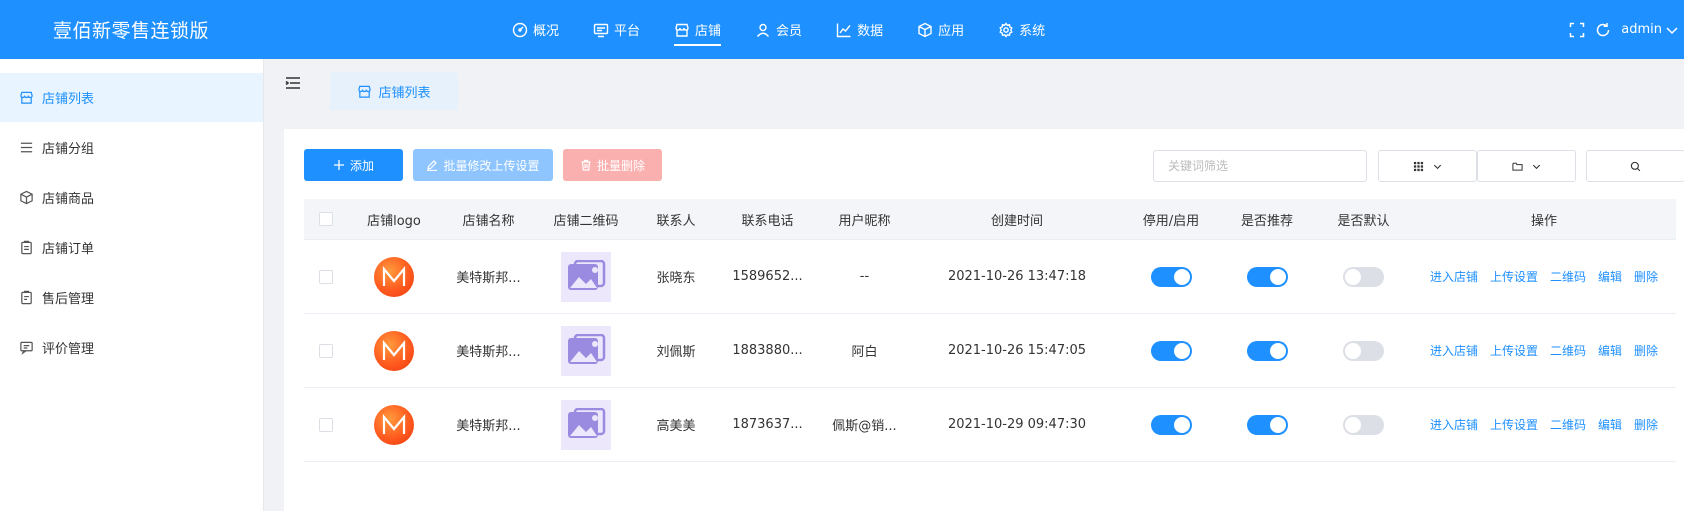 Image resolution: width=1684 pixels, height=511 pixels. I want to click on nav-label: 应用, so click(951, 31).